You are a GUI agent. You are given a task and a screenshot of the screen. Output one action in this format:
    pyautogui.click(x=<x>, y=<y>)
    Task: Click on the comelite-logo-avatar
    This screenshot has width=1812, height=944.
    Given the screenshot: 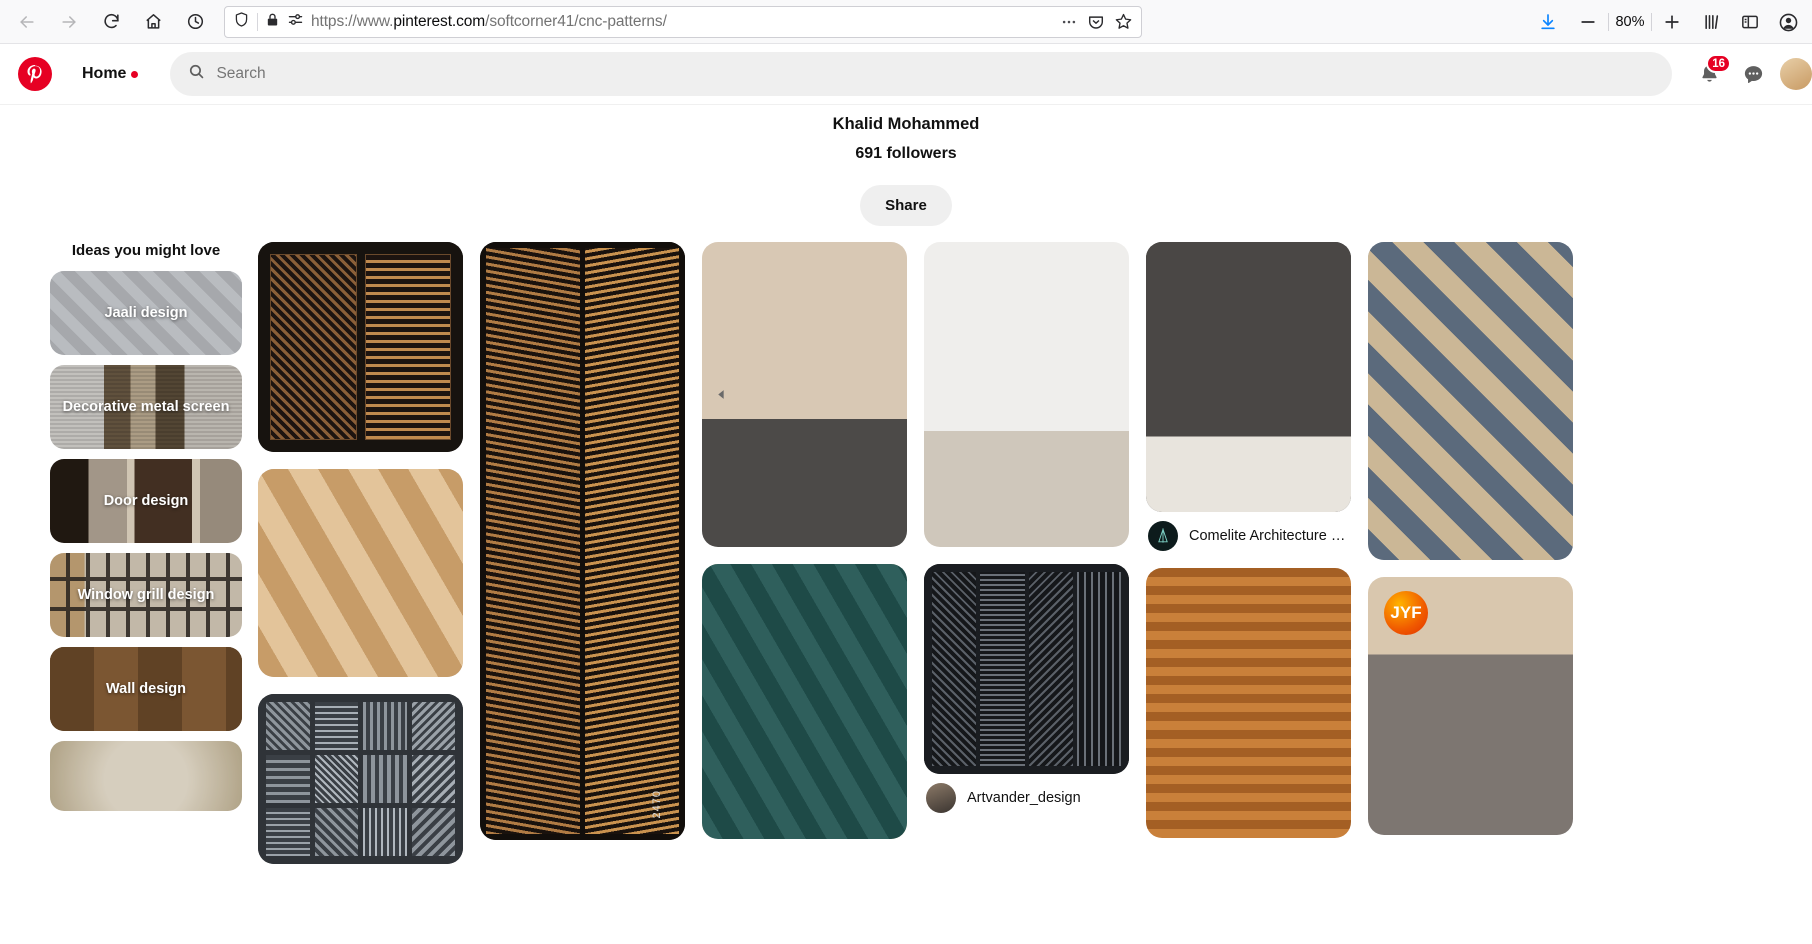 What is the action you would take?
    pyautogui.click(x=1163, y=536)
    